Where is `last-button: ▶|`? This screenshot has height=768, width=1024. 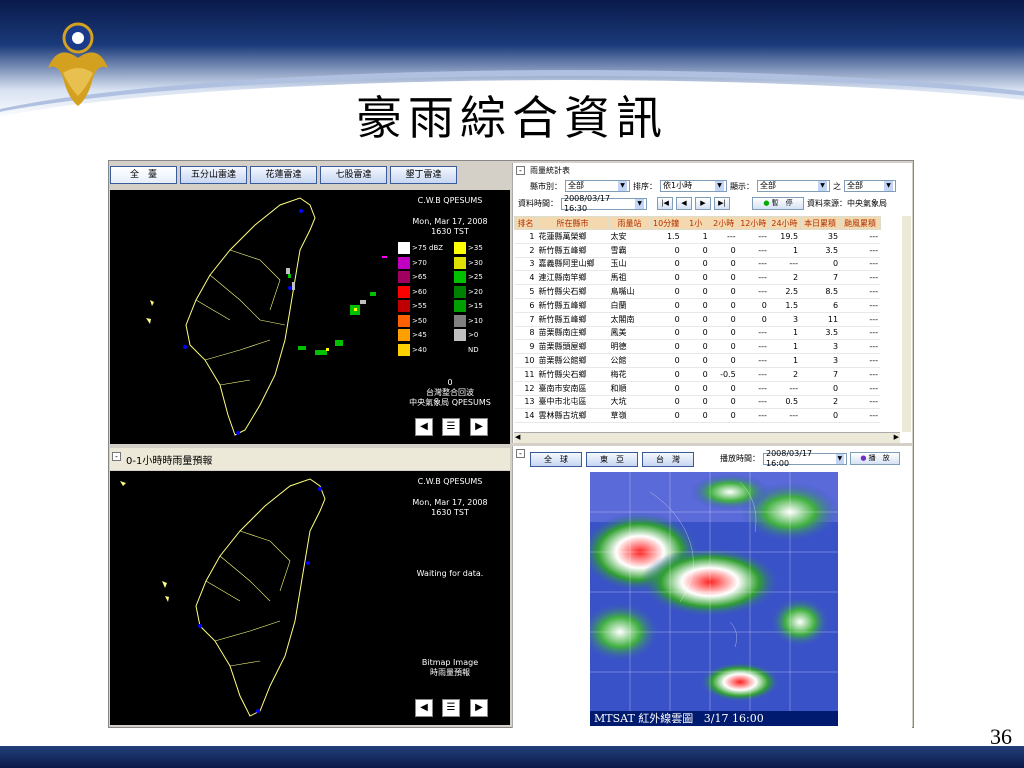
last-button: ▶| is located at coordinates (722, 203).